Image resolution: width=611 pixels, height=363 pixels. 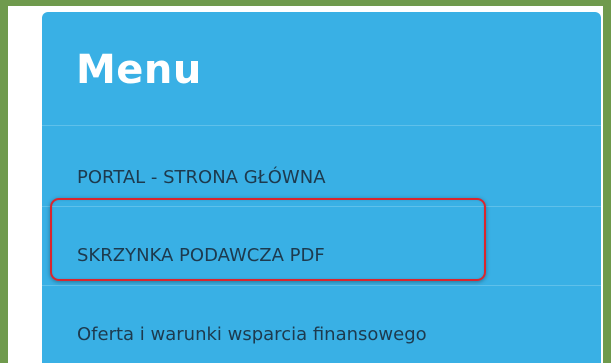 I want to click on menu-item-pdf-inbox: SKRZYNKA PODAWCZA PDF, so click(x=201, y=256).